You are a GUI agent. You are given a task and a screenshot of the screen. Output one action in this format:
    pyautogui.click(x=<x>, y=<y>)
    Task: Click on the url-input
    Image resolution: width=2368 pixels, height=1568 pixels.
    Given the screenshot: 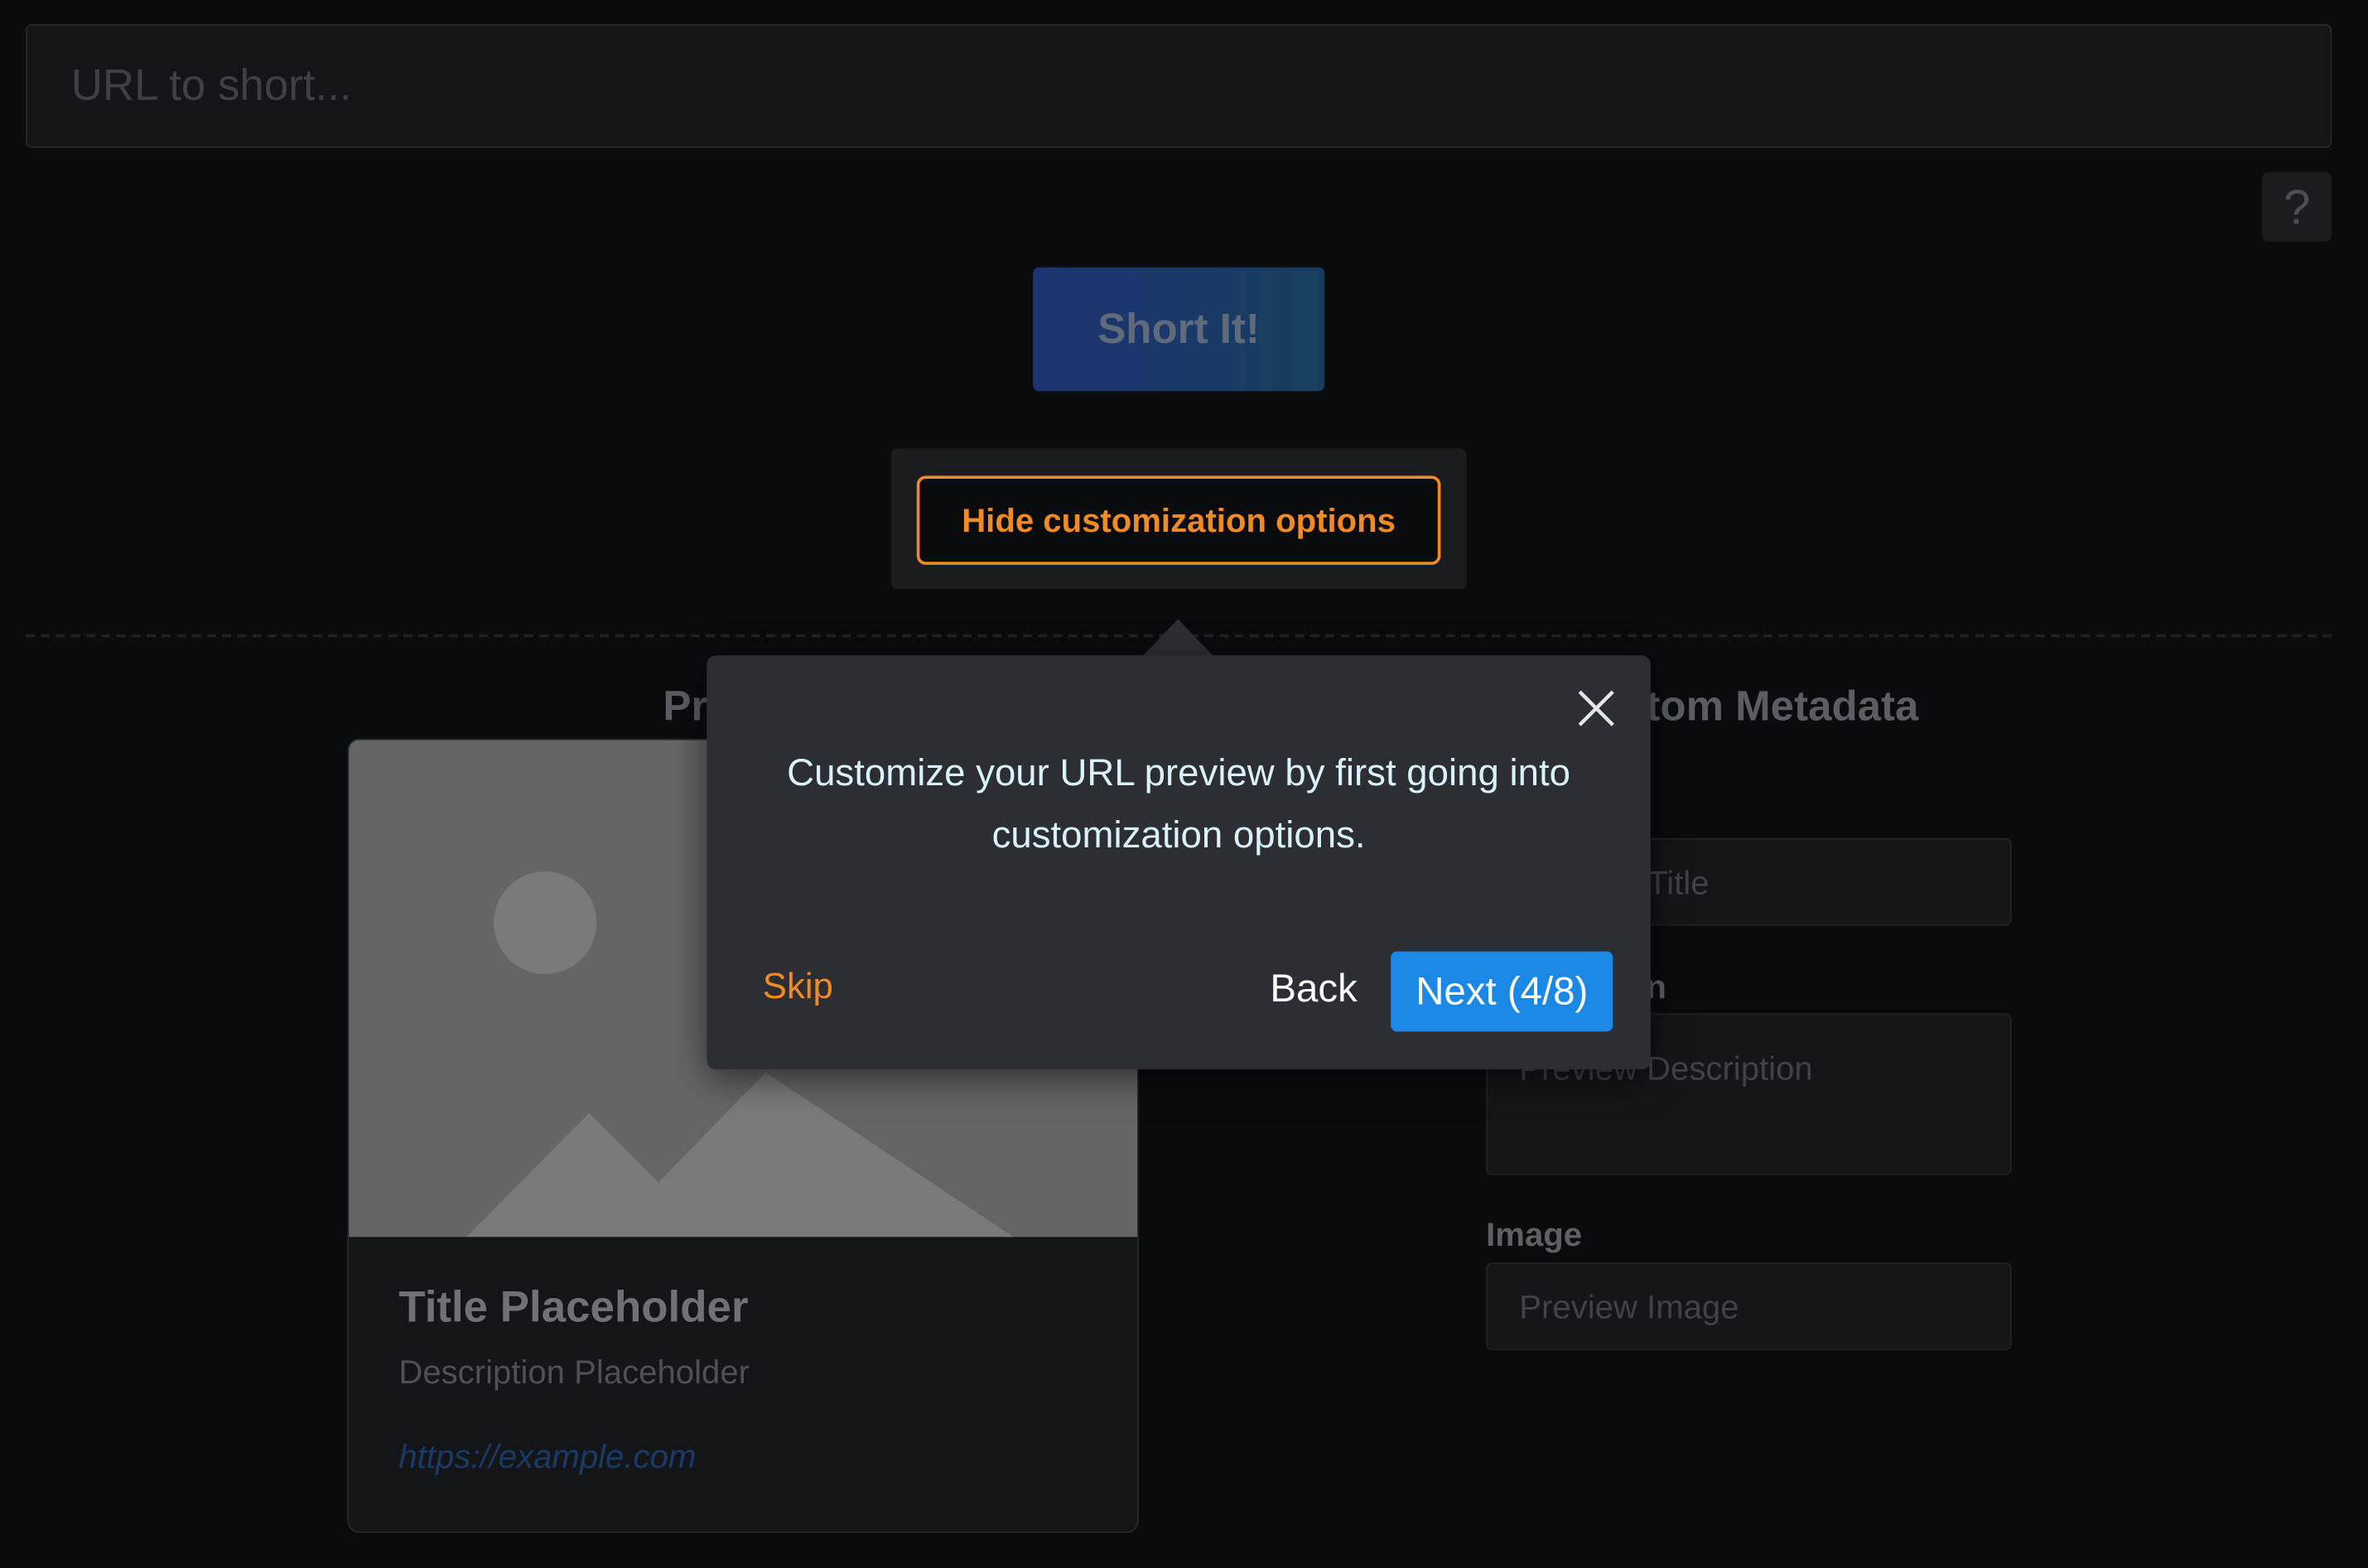 What is the action you would take?
    pyautogui.click(x=1178, y=86)
    